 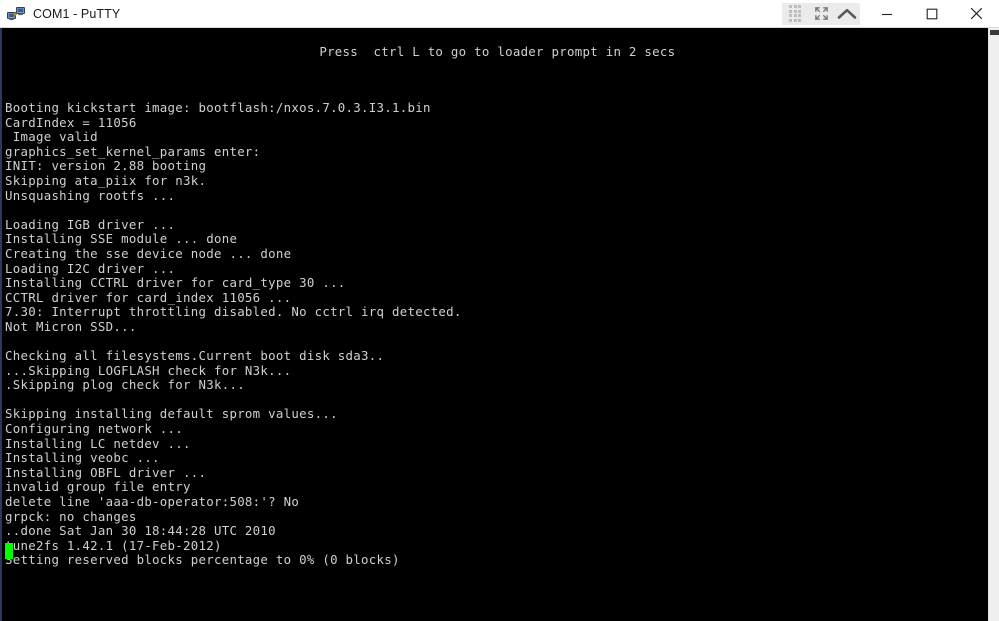 I want to click on terminal-line: tune2fs 1.42.1 (17-Feb-2012), so click(x=113, y=545).